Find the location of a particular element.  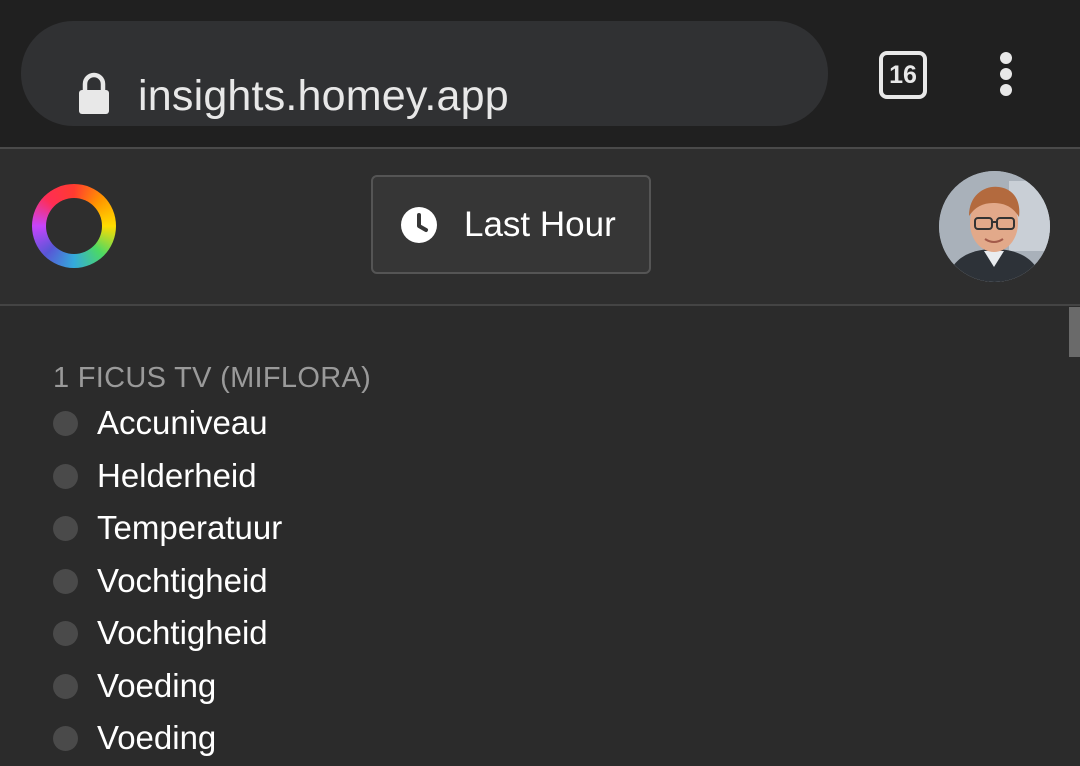

capability-label: Helderheid is located at coordinates (177, 475).